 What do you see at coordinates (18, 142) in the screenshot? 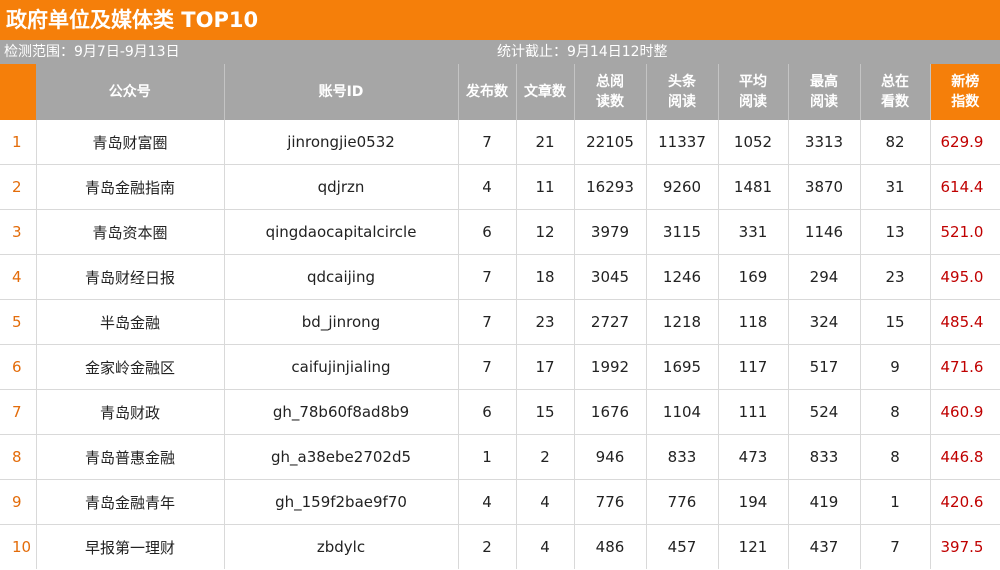
I see `rank-cell: 1` at bounding box center [18, 142].